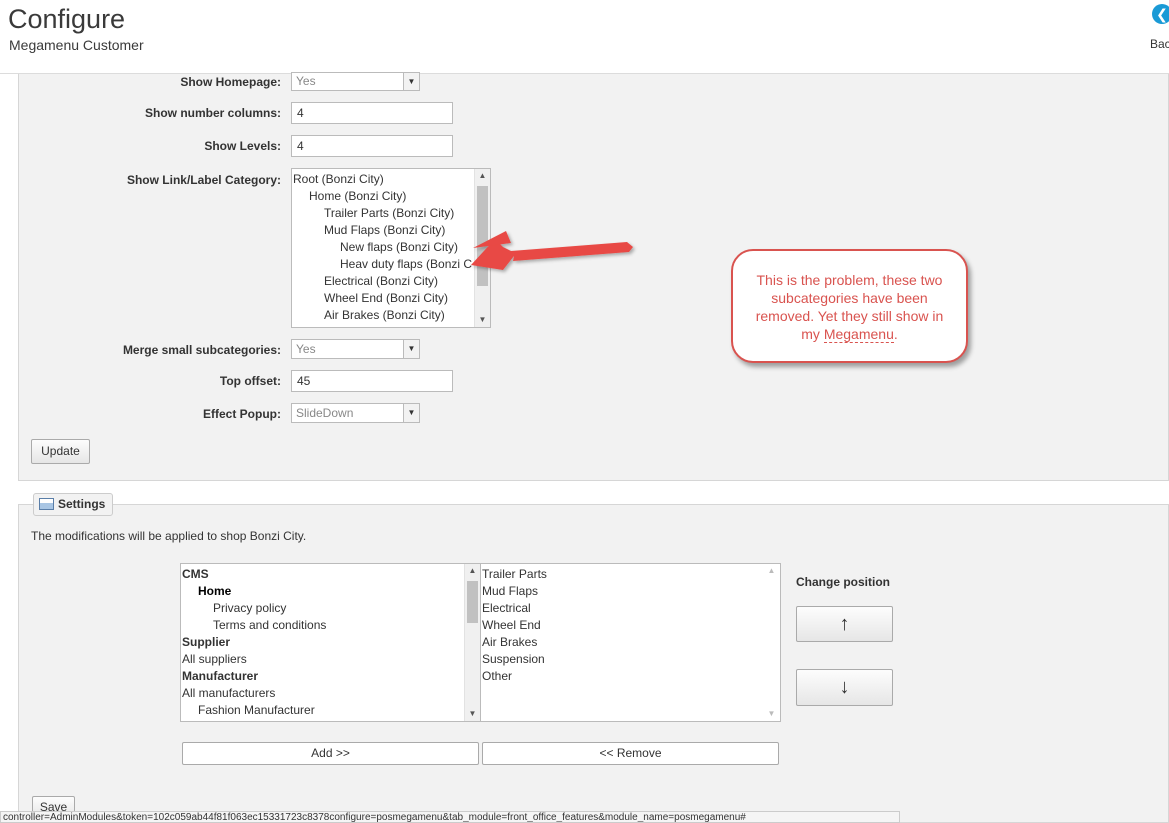 Image resolution: width=1169 pixels, height=823 pixels. I want to click on list-item: Wheel End, so click(511, 625).